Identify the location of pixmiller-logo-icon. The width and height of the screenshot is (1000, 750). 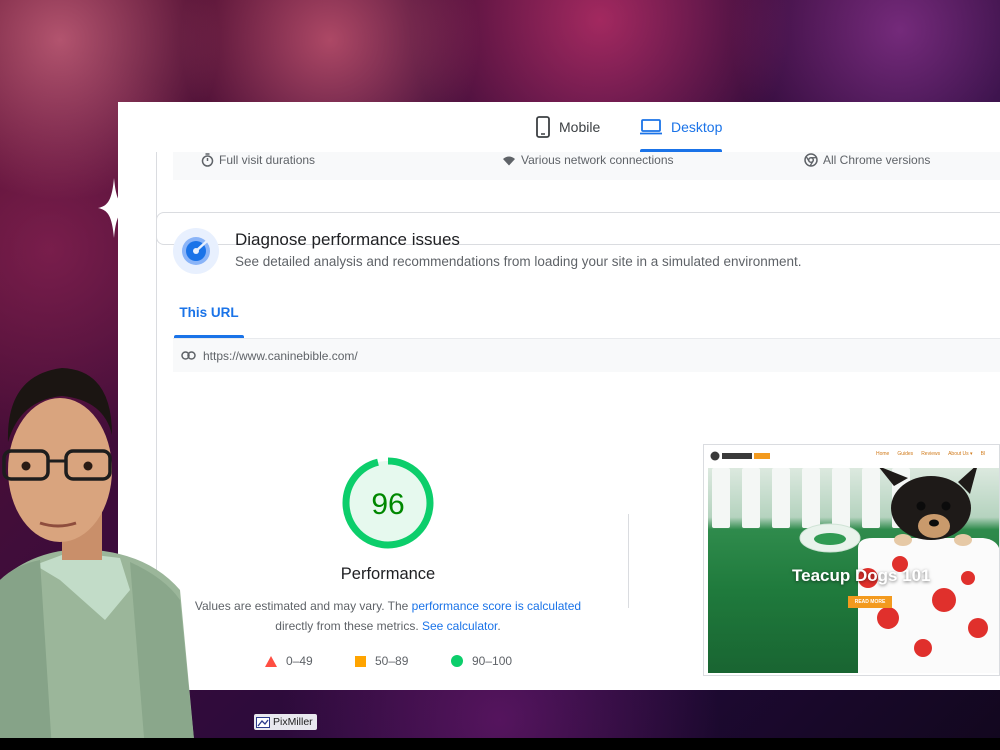
(263, 722).